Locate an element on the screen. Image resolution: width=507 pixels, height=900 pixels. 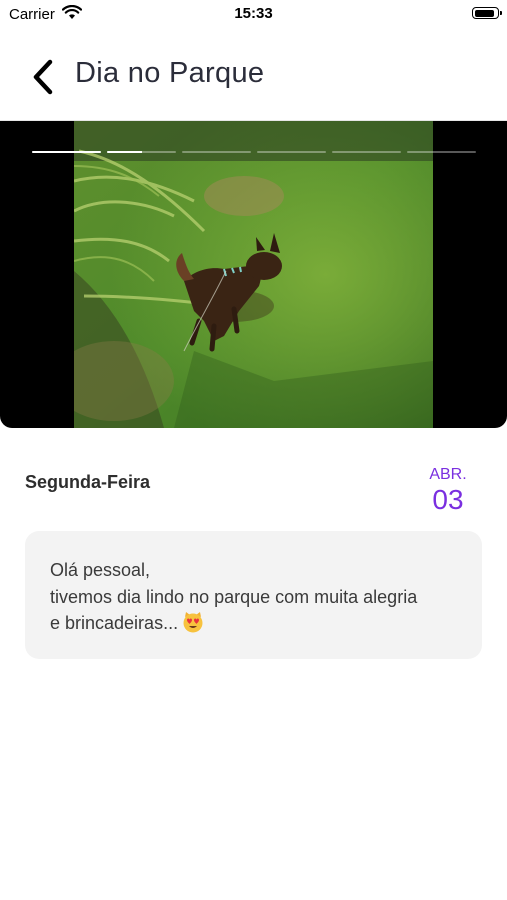
navigation-bar: Dia no Parque is located at coordinates (253, 80).